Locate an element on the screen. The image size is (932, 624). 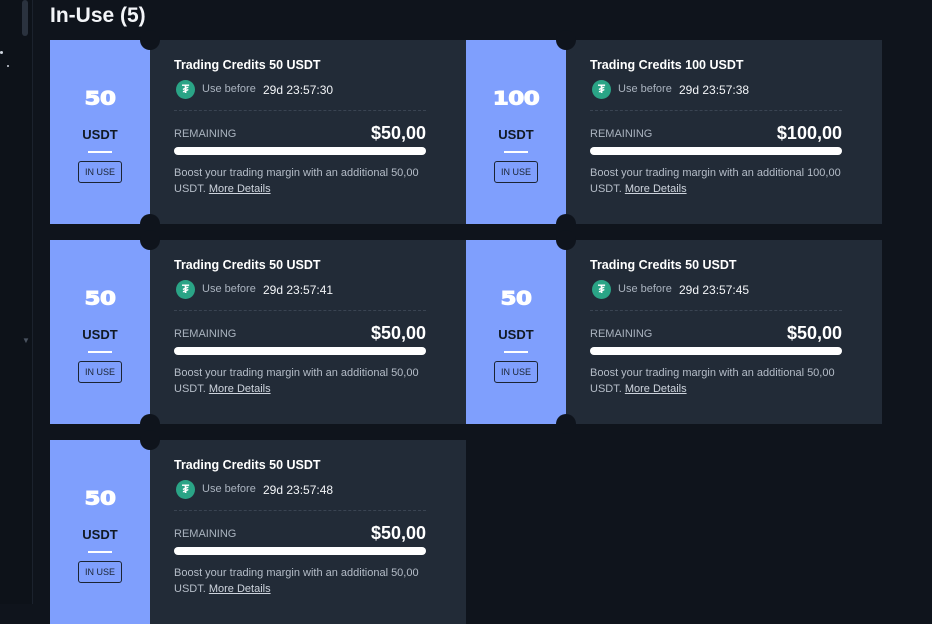
remaining-value: $100,00 is located at coordinates (809, 133).